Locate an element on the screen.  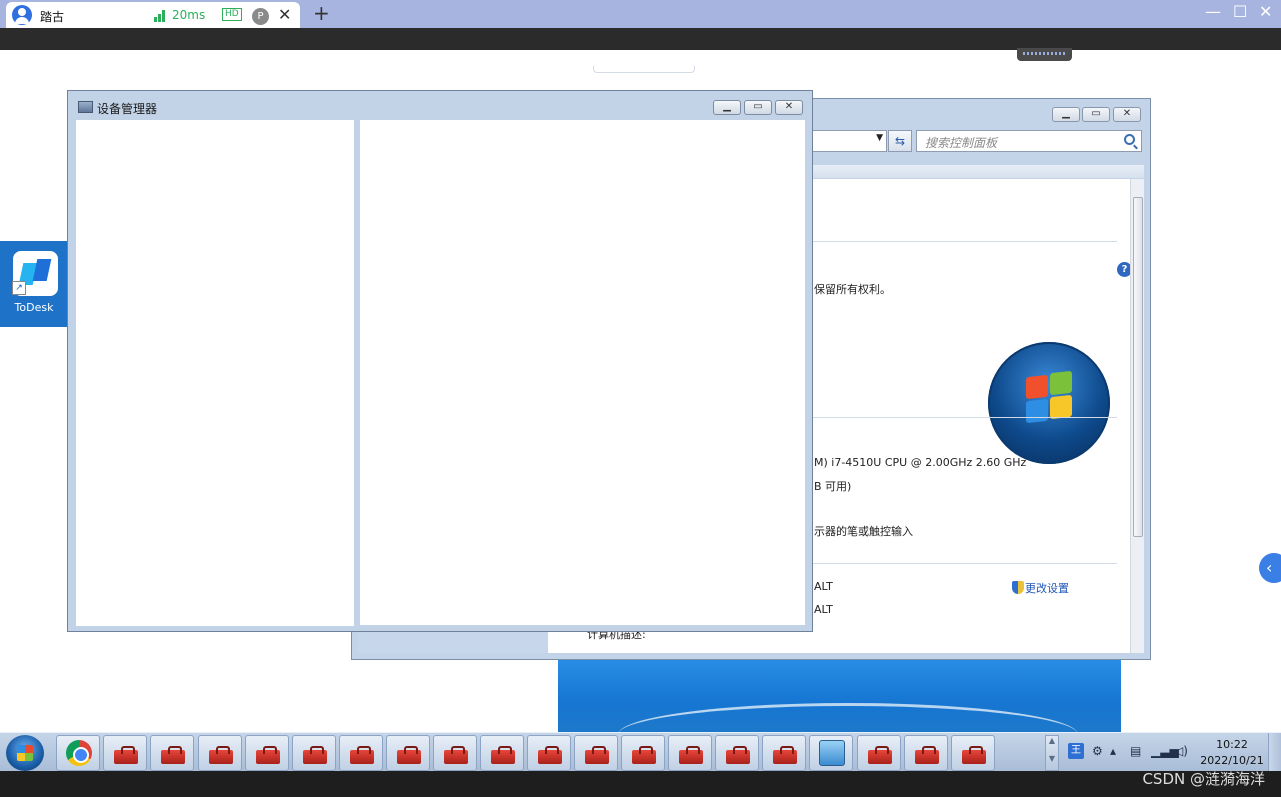
privacy-badge-icon: P is located at coordinates (260, 16).